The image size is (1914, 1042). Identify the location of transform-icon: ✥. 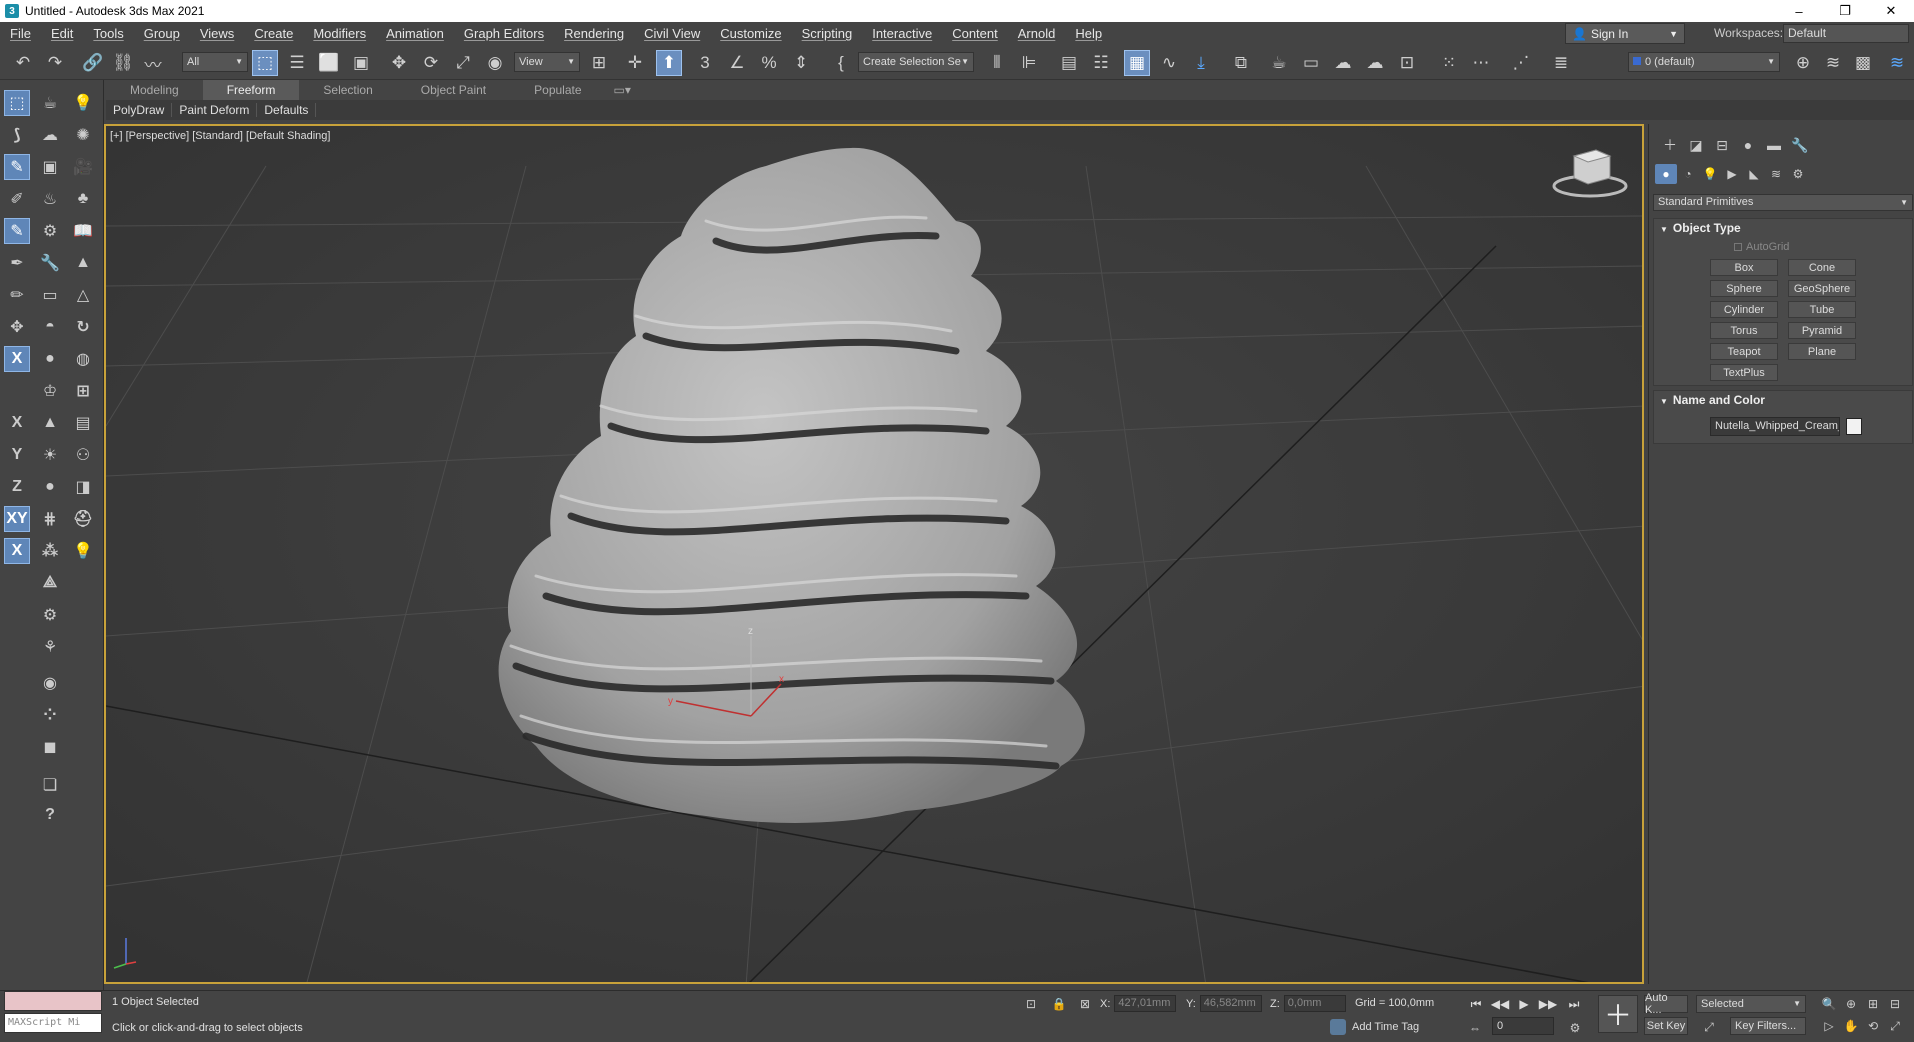
(17, 327).